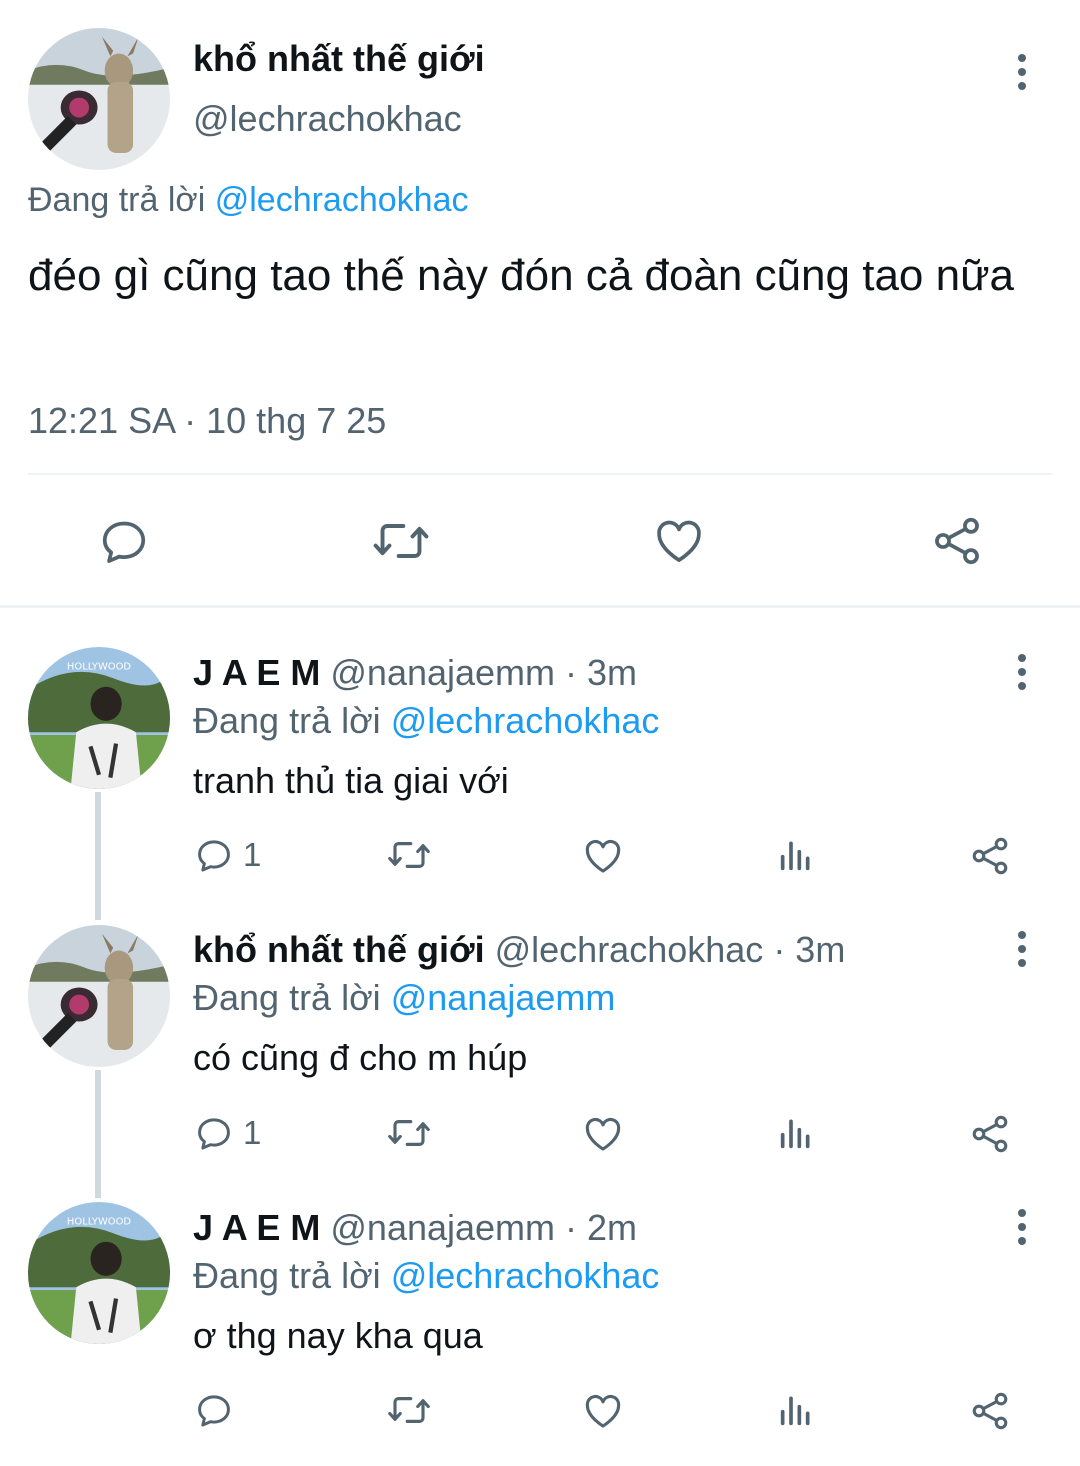  What do you see at coordinates (503, 997) in the screenshot?
I see `replying-to-handle-link: @nanajaemm` at bounding box center [503, 997].